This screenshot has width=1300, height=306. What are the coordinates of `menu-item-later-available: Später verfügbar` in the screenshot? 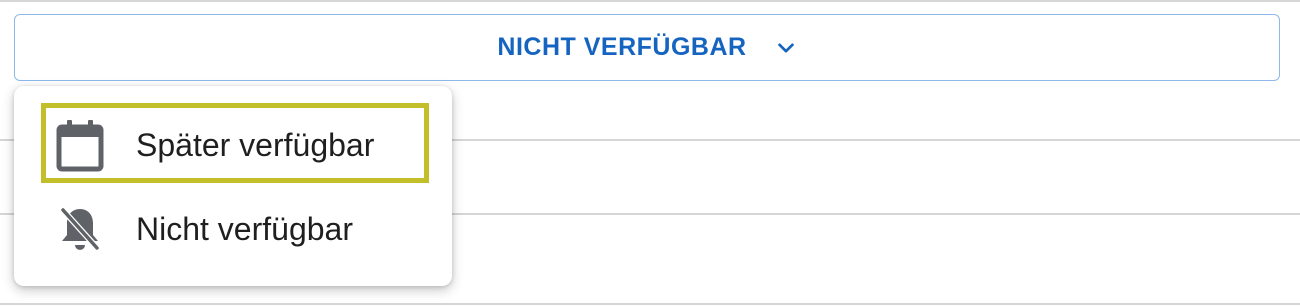 It's located at (233, 145).